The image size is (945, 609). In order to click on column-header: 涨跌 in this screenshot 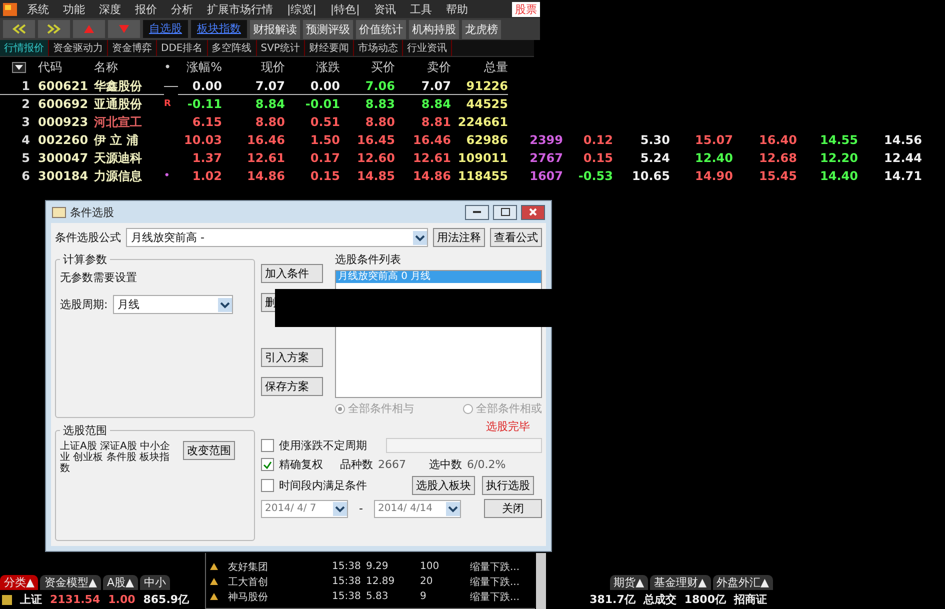, I will do `click(312, 67)`.